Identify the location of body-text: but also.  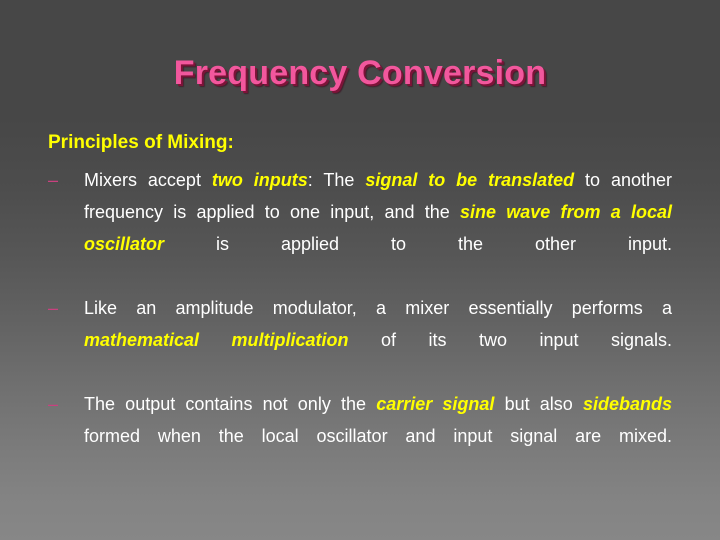
(538, 404).